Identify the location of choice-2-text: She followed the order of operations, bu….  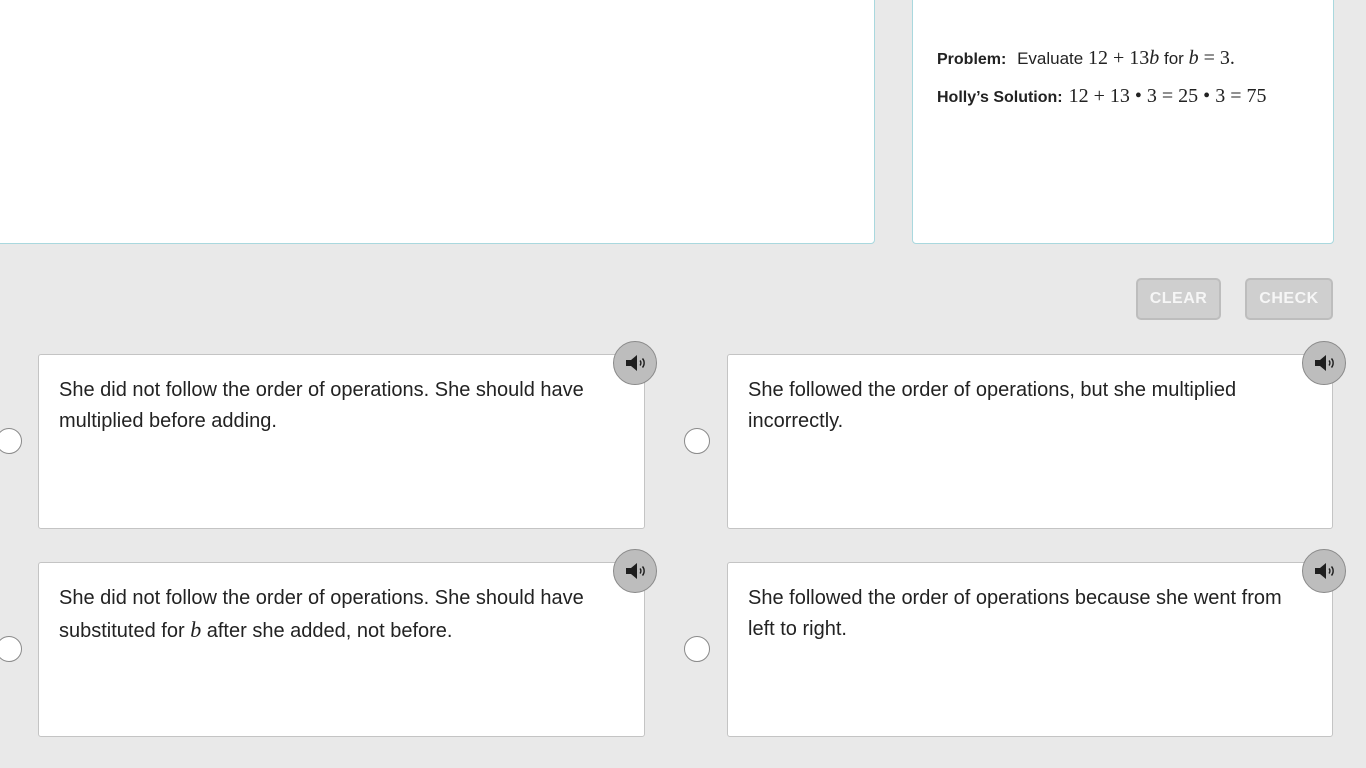
(992, 405).